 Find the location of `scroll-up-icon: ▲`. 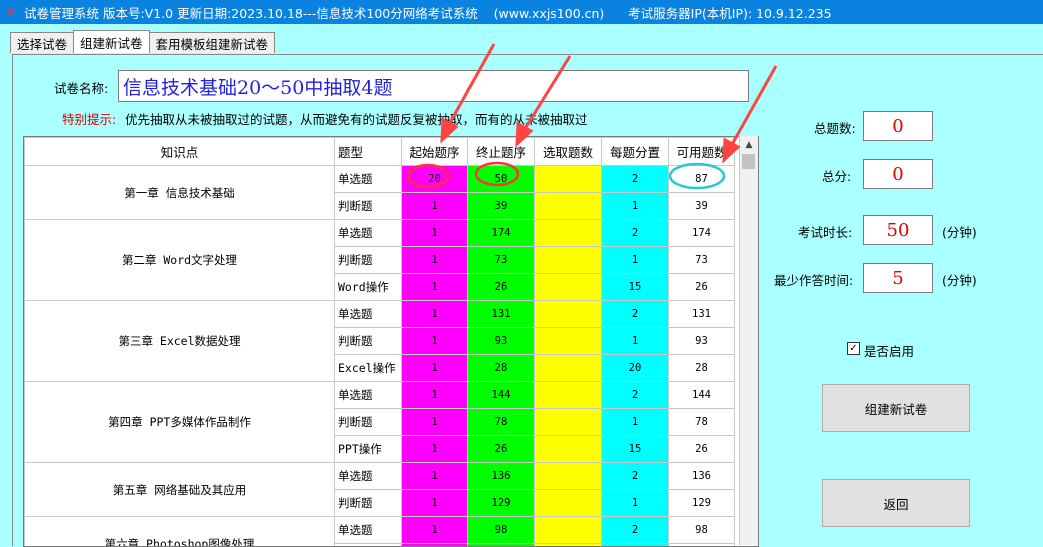

scroll-up-icon: ▲ is located at coordinates (749, 144).